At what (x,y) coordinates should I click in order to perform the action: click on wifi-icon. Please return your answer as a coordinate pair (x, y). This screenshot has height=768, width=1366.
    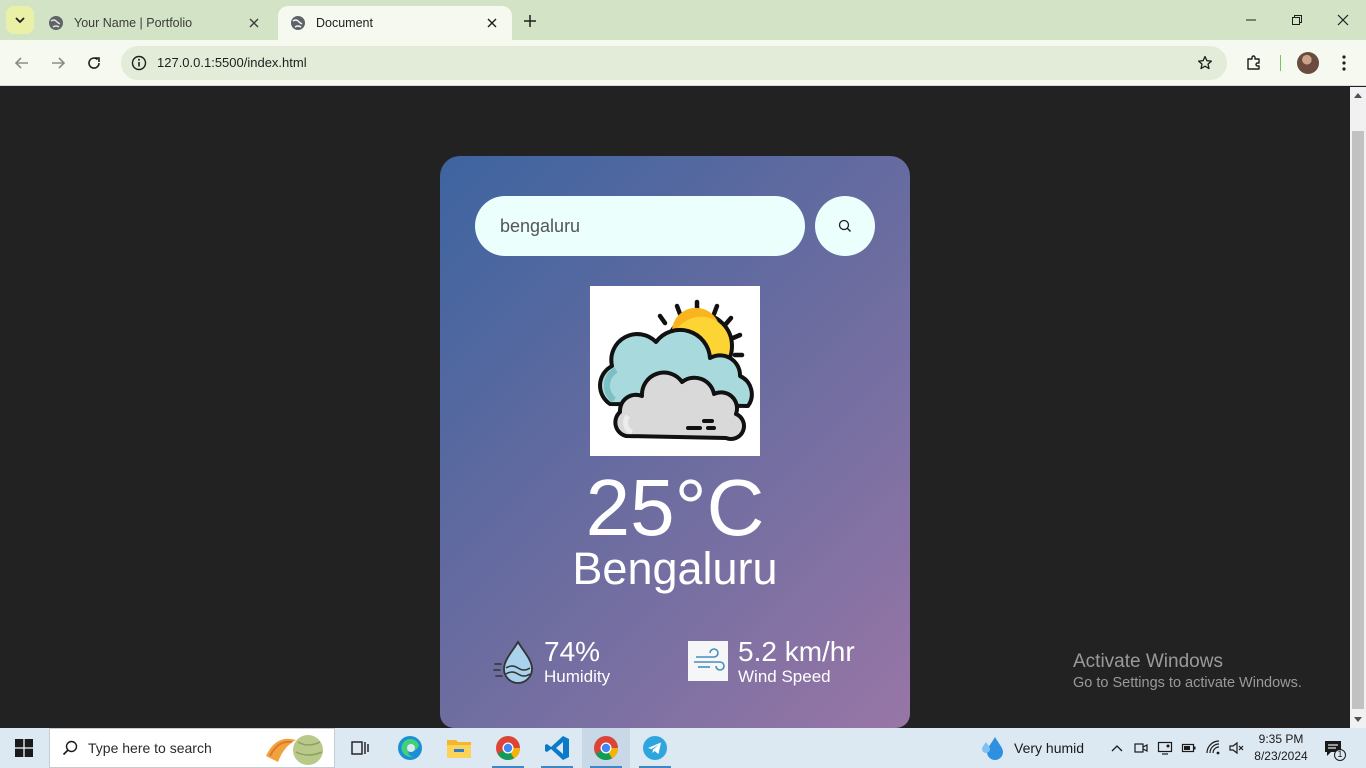
    Looking at the image, I should click on (1213, 747).